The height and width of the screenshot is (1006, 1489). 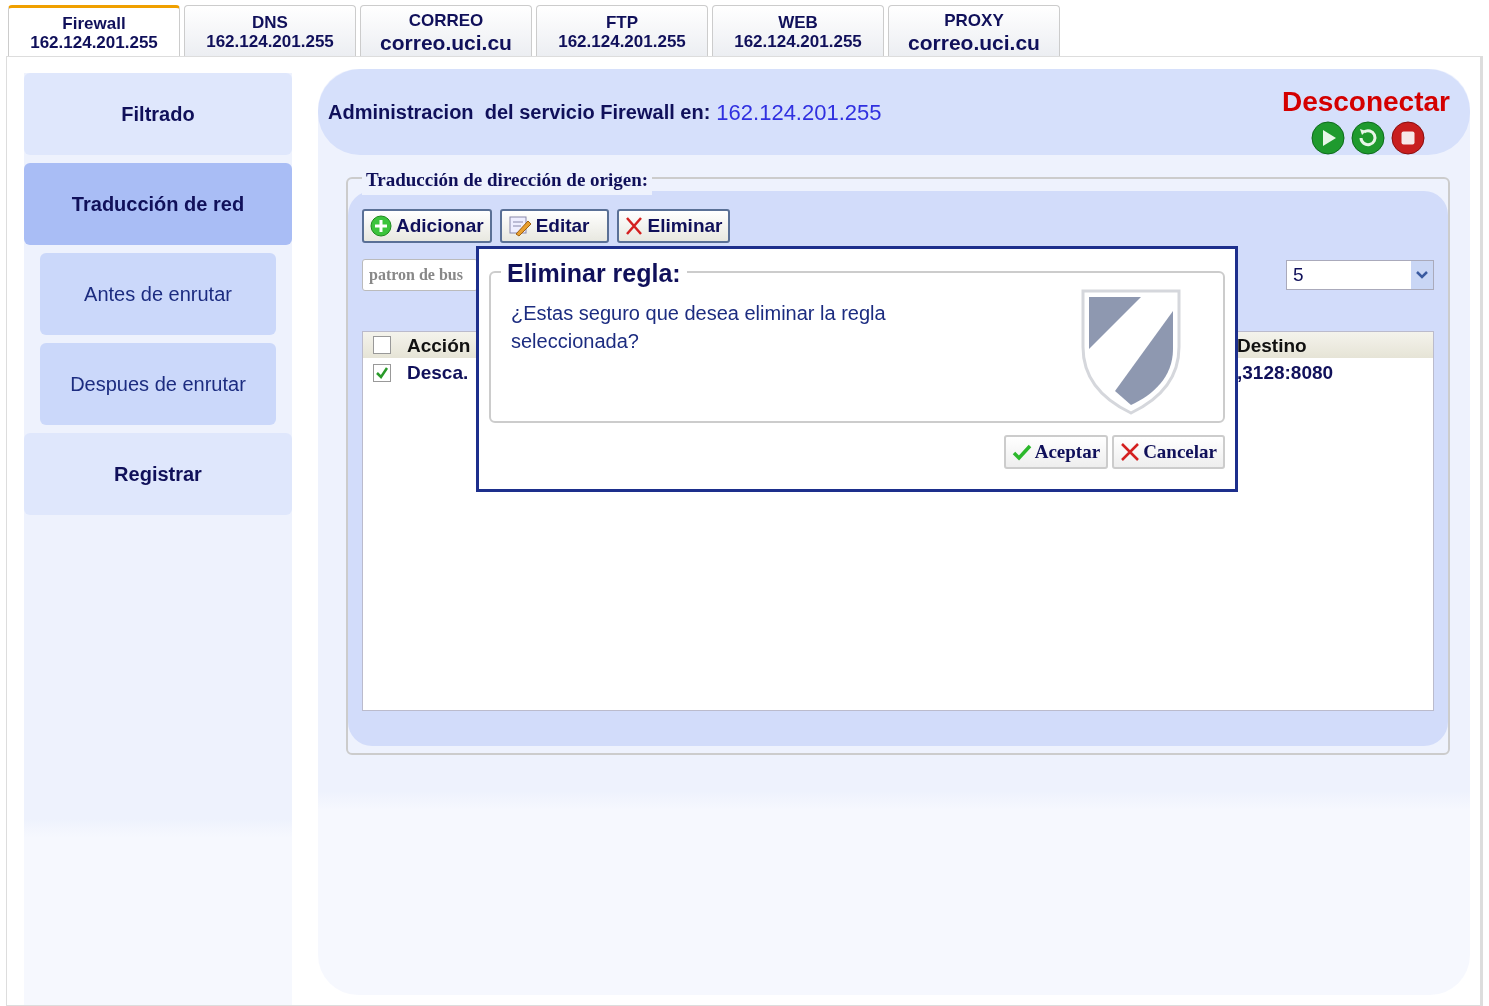 I want to click on delete-button: Eliminar, so click(x=674, y=226).